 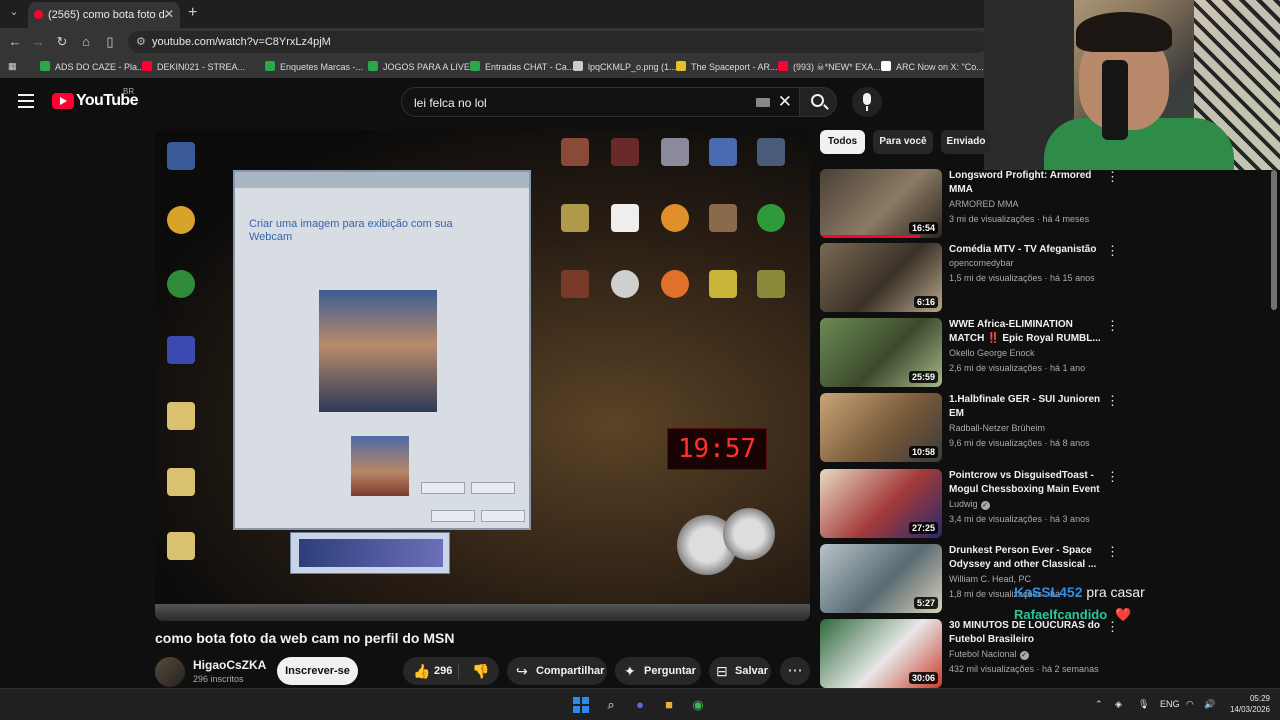 I want to click on omnibox: ⚙ youtube.com/watch?v=C8YrxLz4pjM, so click(x=558, y=42).